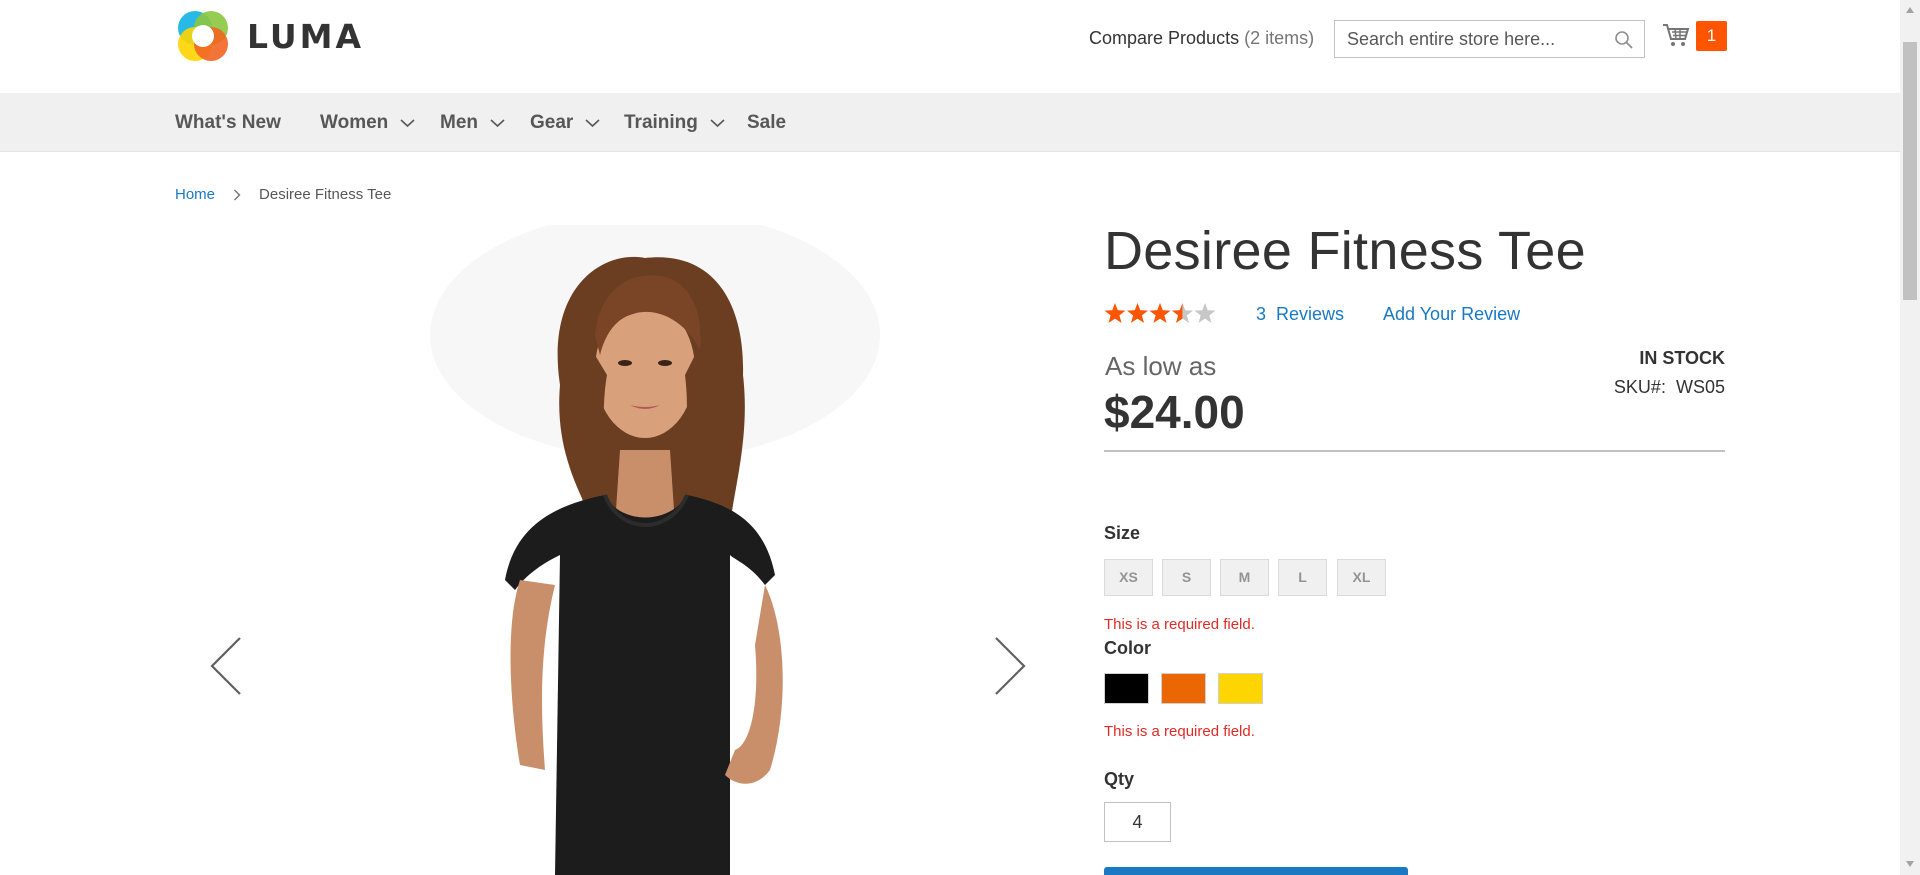 The width and height of the screenshot is (1920, 875). I want to click on size-swatch-m: M, so click(1244, 577).